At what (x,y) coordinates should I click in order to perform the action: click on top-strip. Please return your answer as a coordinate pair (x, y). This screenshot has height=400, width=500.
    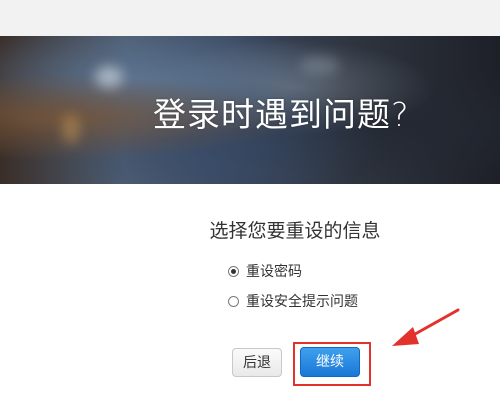
    Looking at the image, I should click on (250, 18).